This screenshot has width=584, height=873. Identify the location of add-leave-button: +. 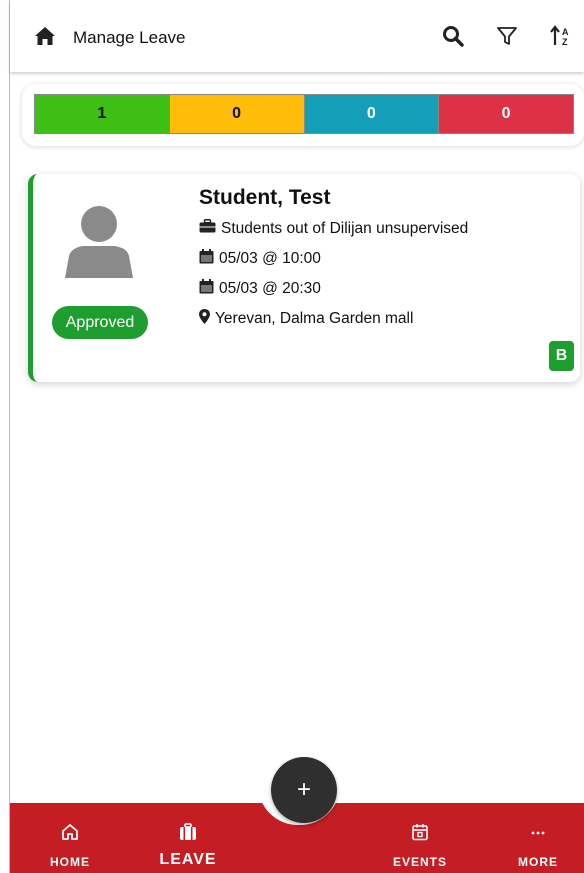
(304, 790).